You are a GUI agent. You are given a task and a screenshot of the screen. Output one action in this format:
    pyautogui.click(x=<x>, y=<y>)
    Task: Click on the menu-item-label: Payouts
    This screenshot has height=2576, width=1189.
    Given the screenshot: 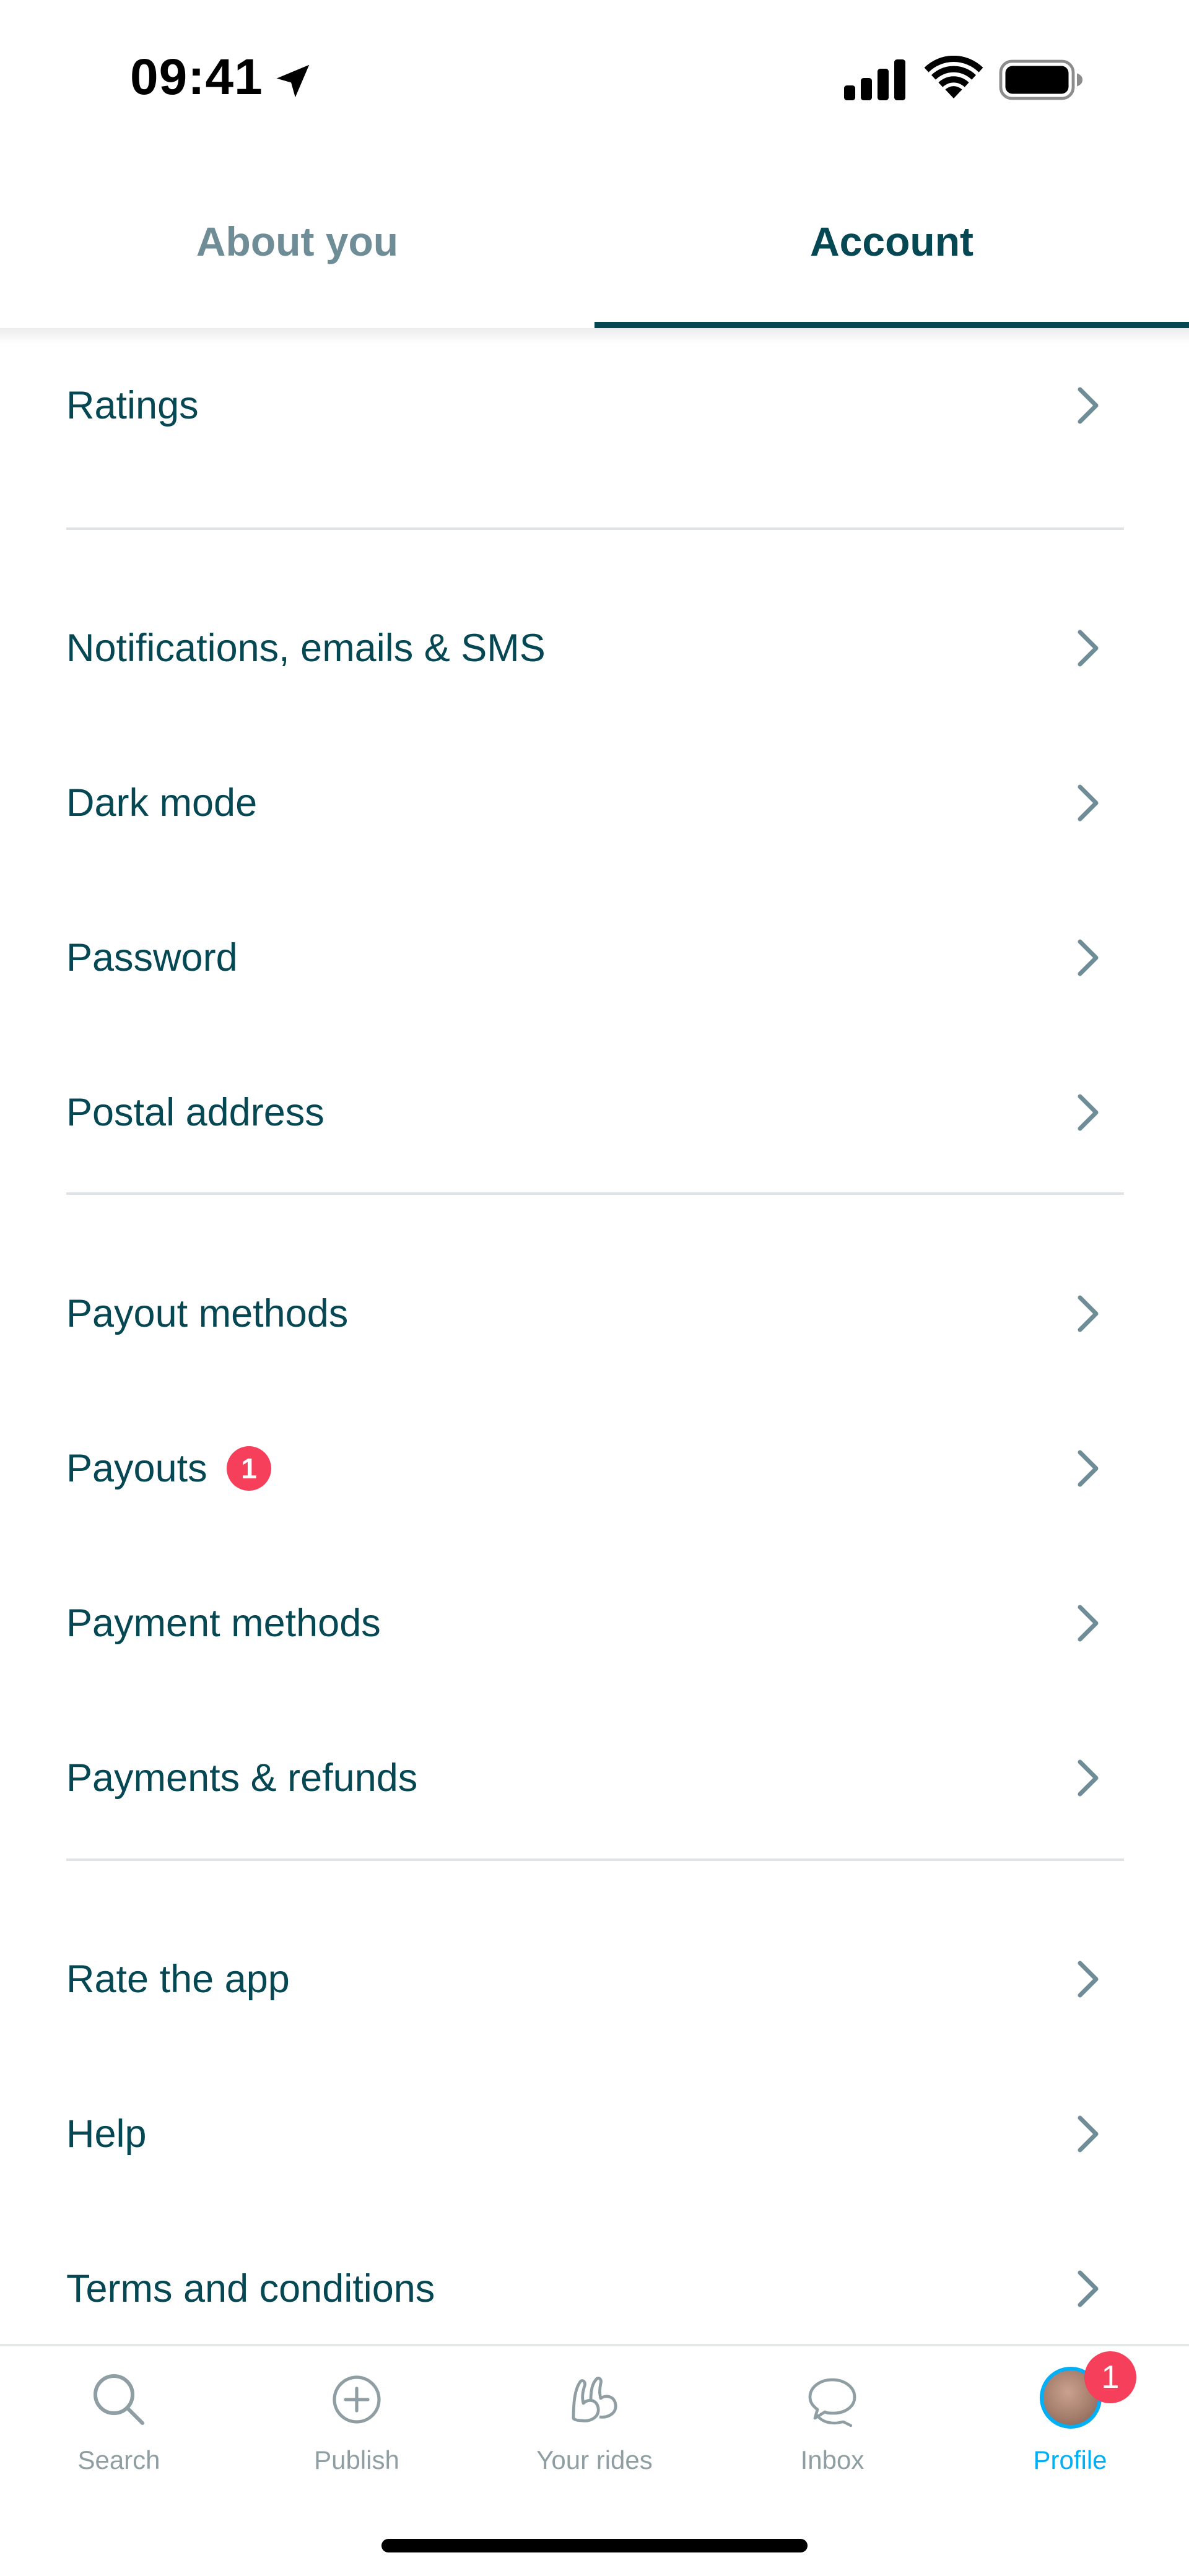 What is the action you would take?
    pyautogui.click(x=136, y=1468)
    